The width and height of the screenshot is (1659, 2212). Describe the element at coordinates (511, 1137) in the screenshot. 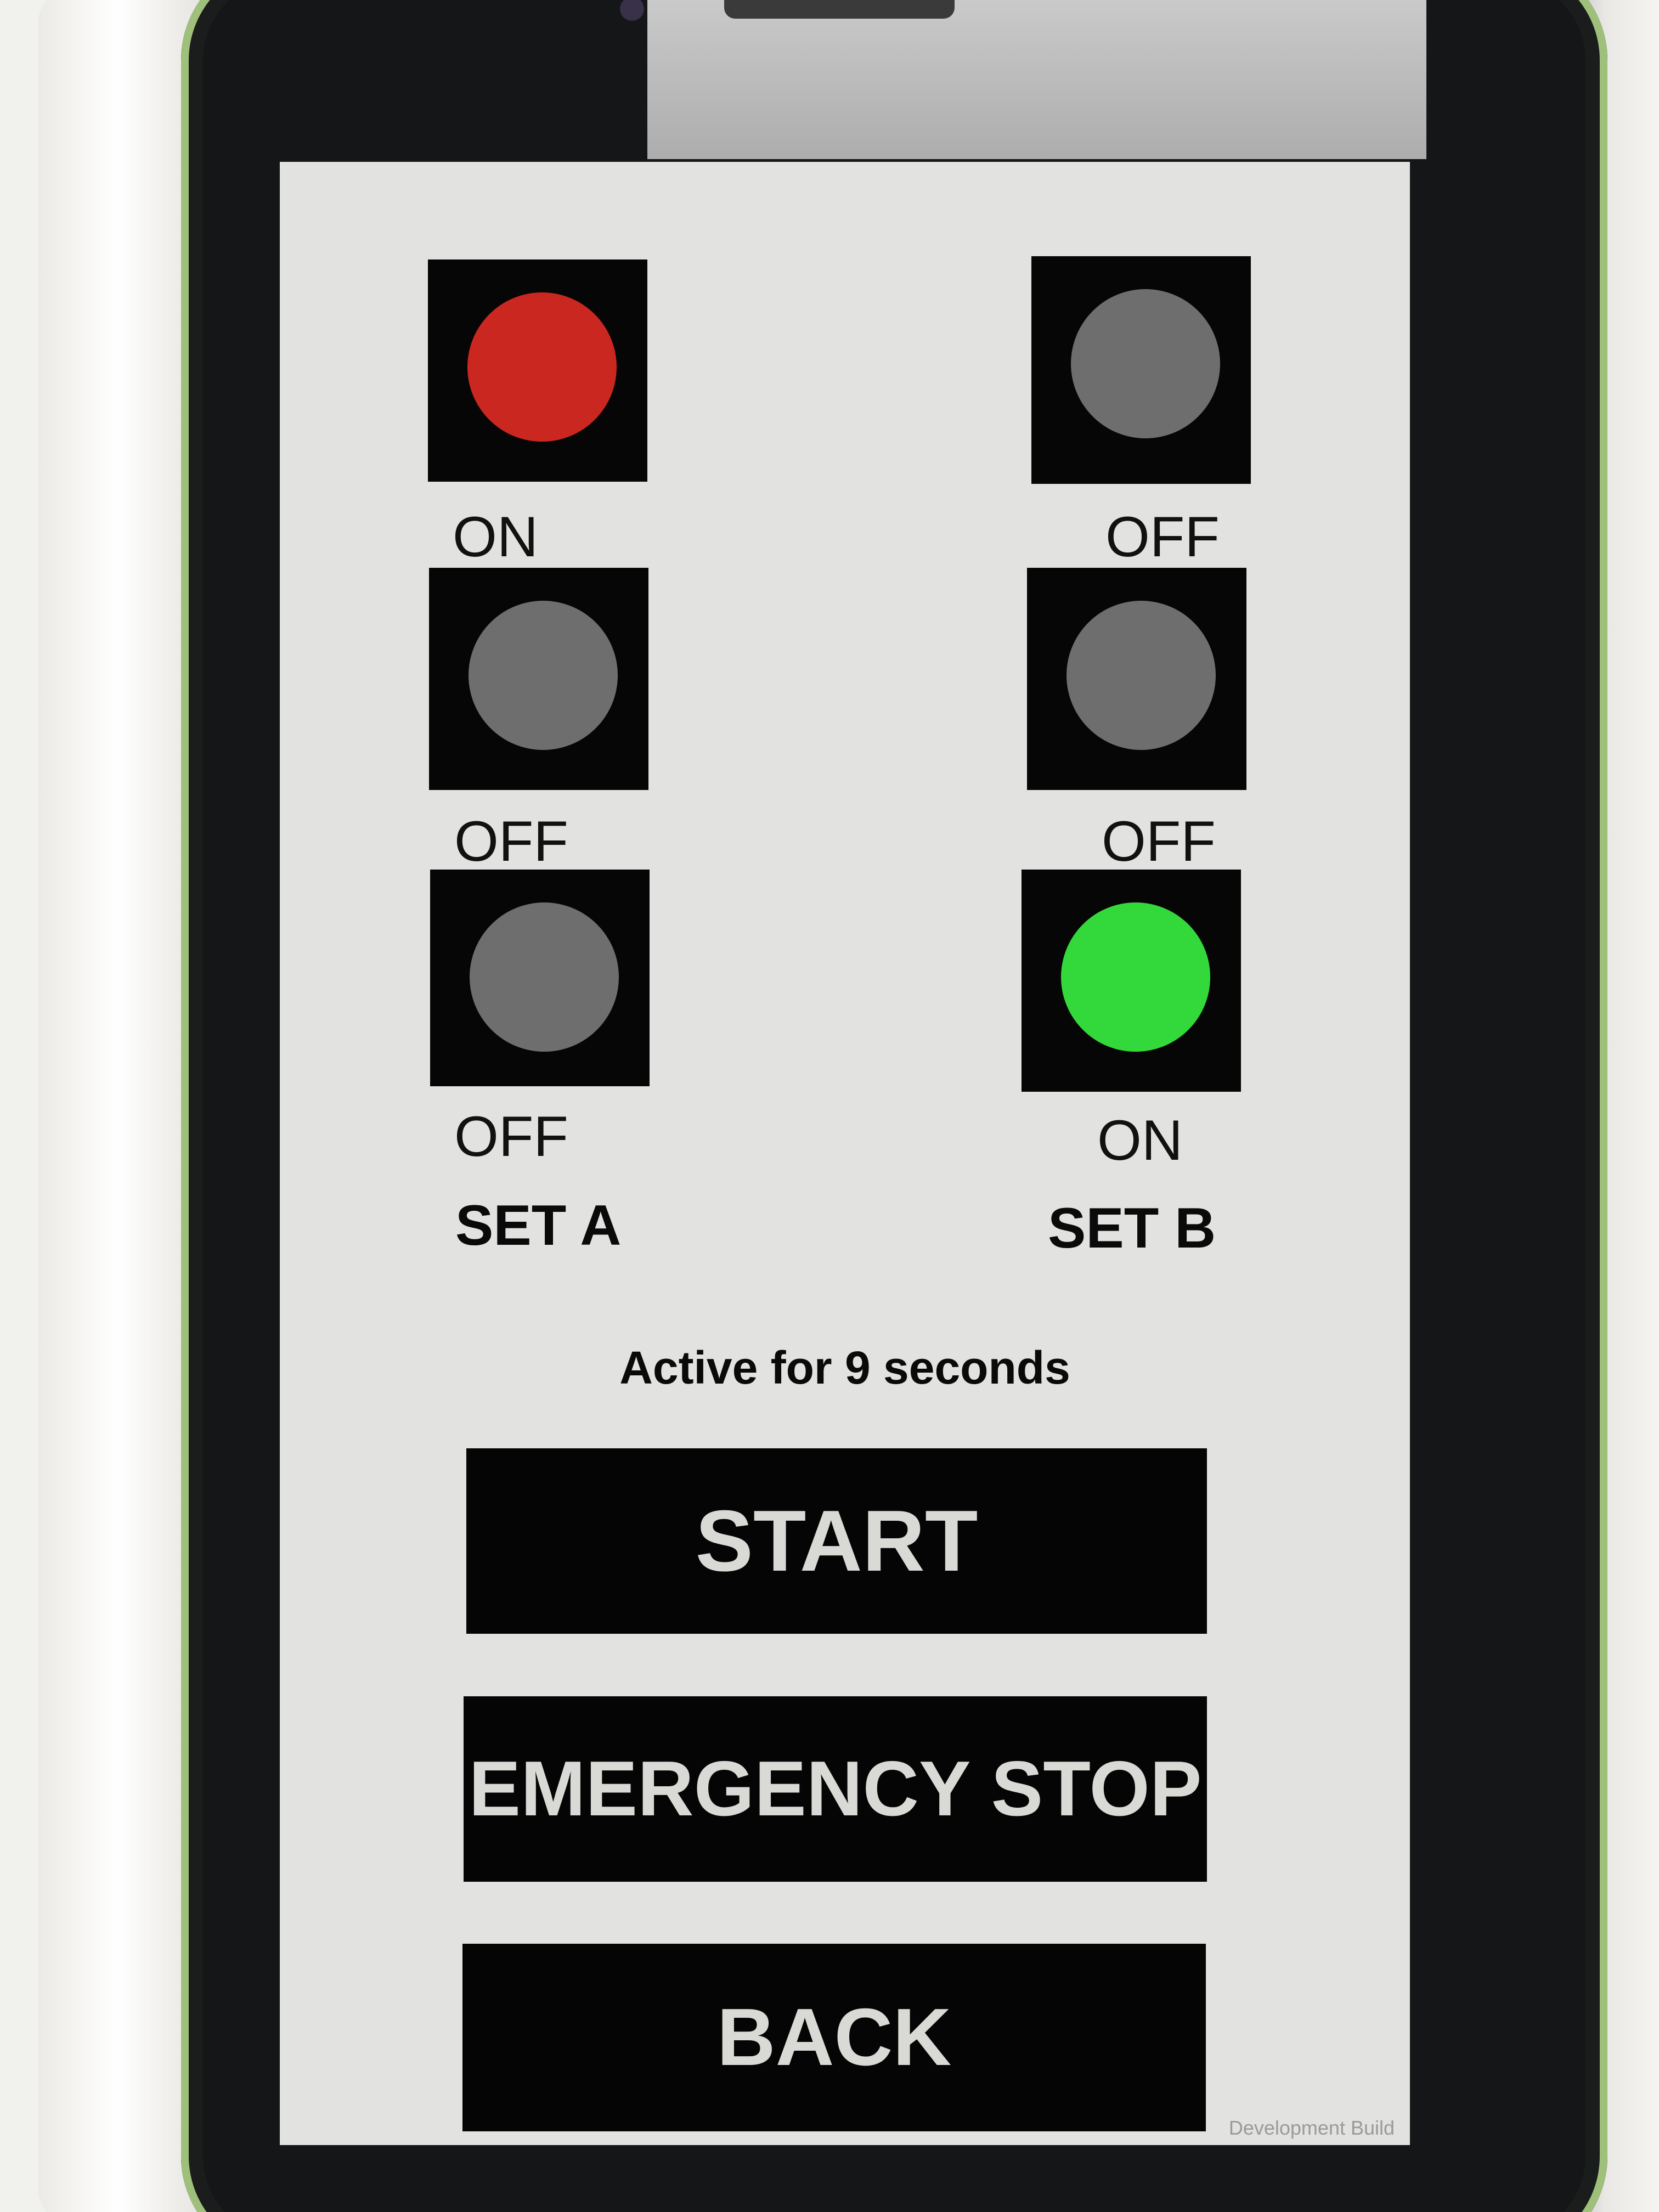

I see `set-a-light-3-state: OFF` at that location.